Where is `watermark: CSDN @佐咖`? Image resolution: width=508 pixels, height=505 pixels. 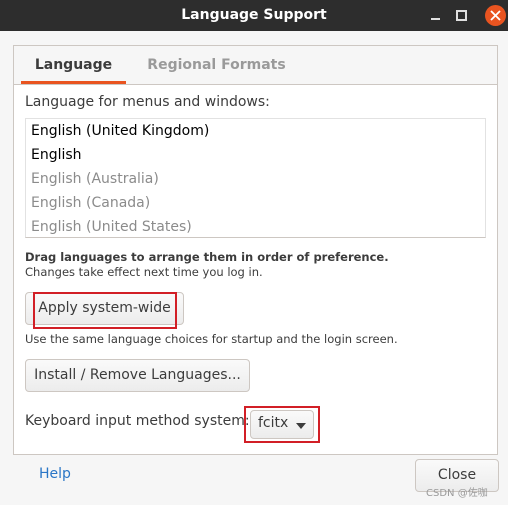
watermark: CSDN @佐咖 is located at coordinates (457, 493).